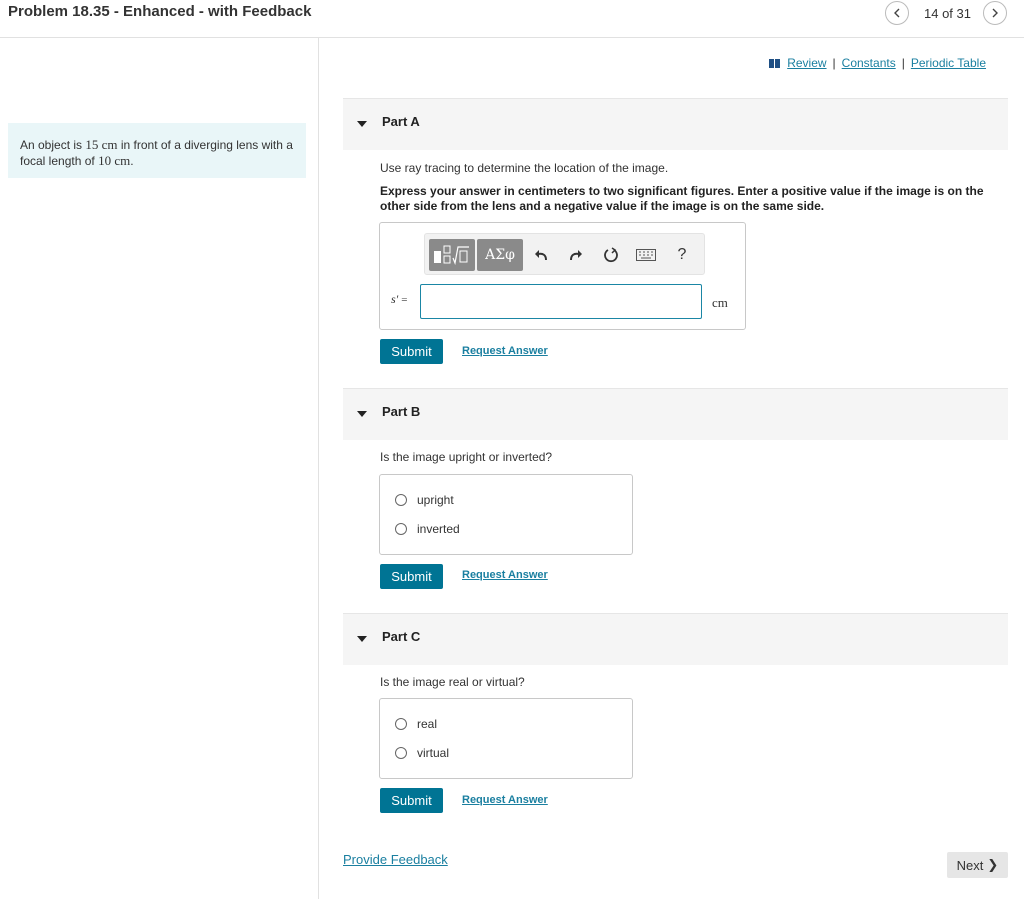 The height and width of the screenshot is (899, 1024). I want to click on choice-label: upright, so click(435, 500).